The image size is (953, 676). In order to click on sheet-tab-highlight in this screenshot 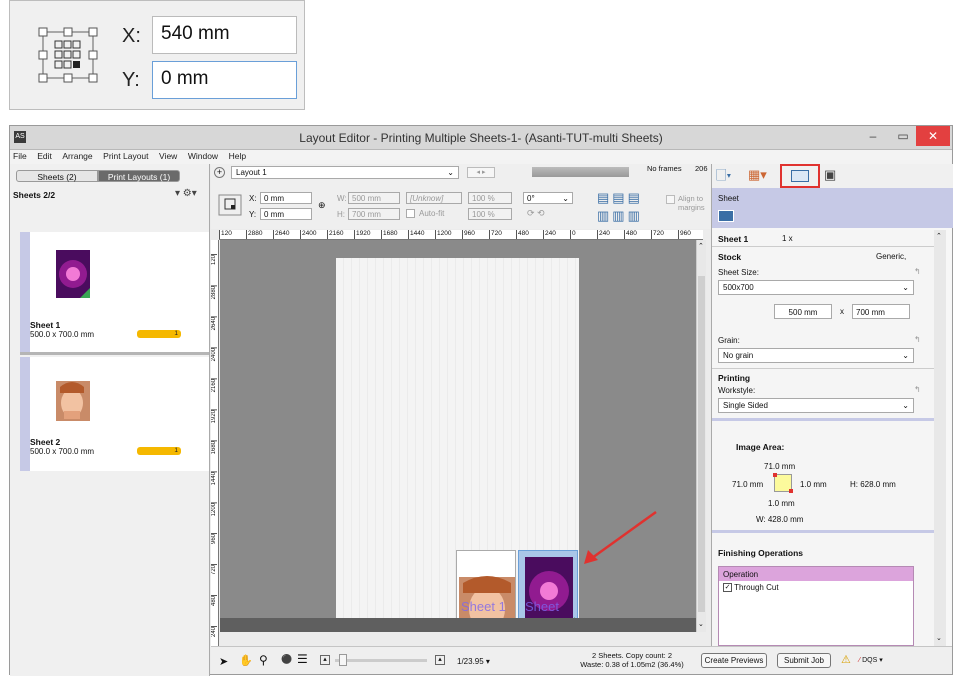, I will do `click(800, 176)`.